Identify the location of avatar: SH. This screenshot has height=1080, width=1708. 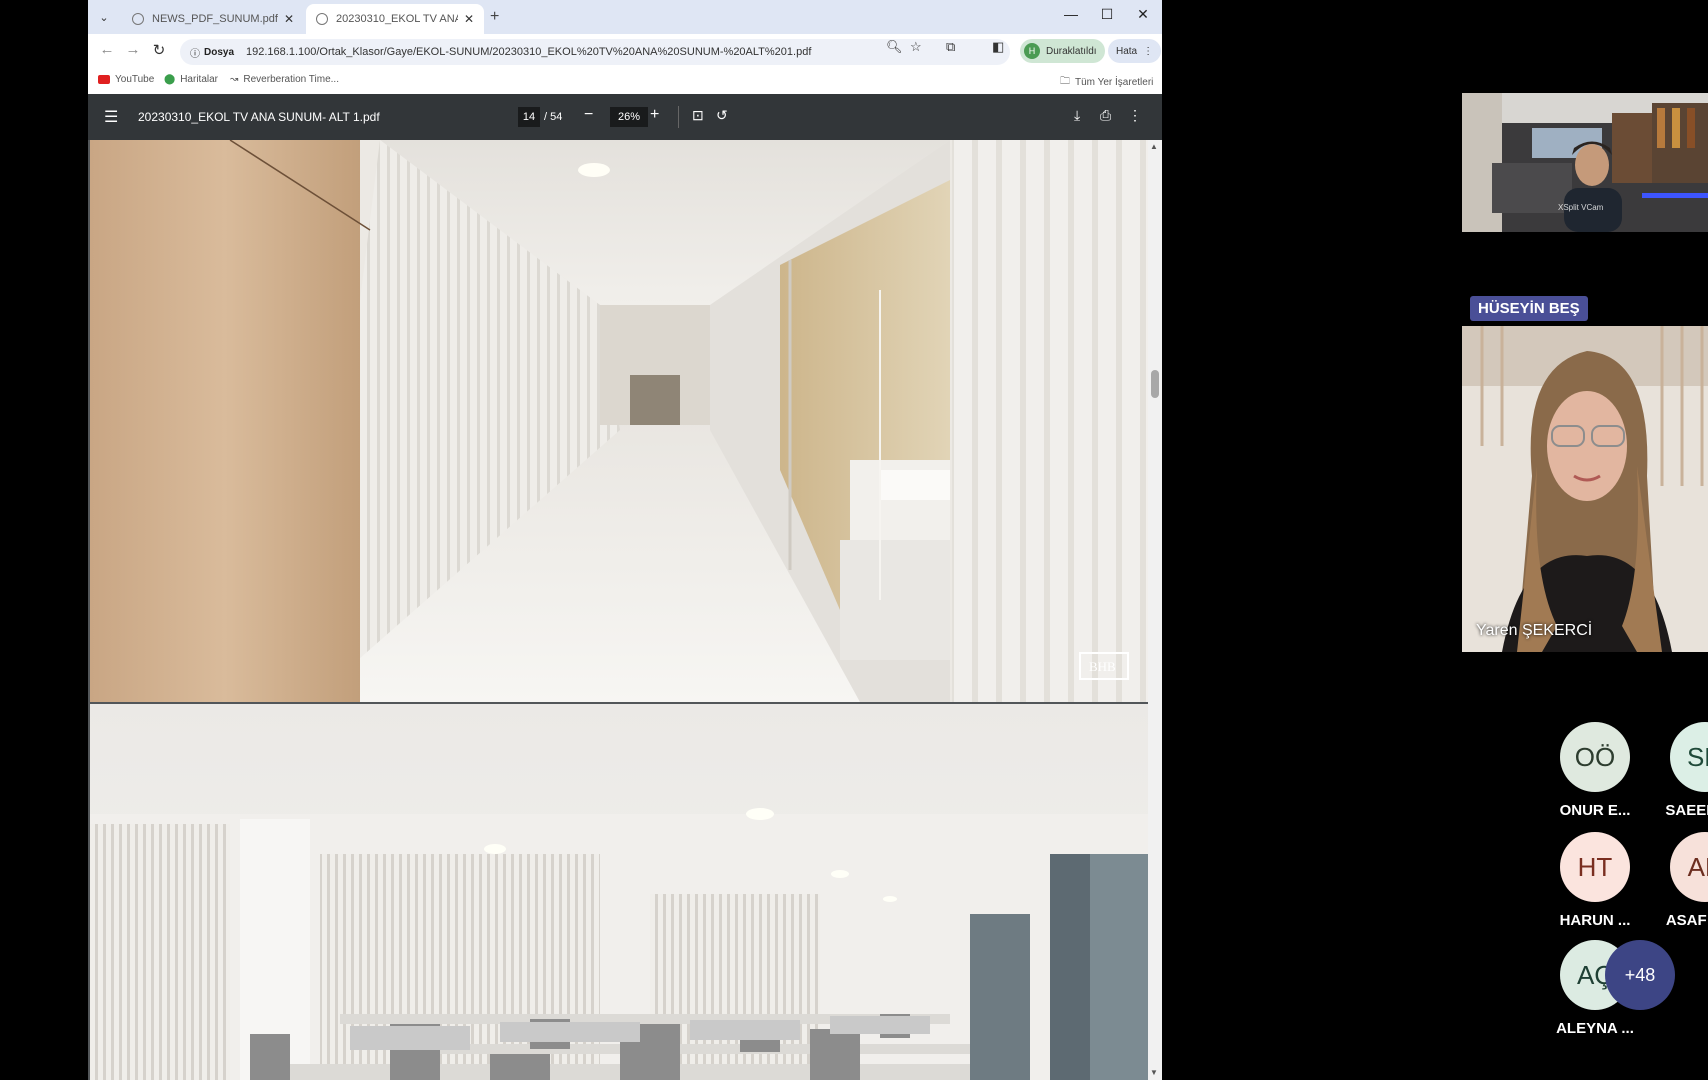
(1689, 757).